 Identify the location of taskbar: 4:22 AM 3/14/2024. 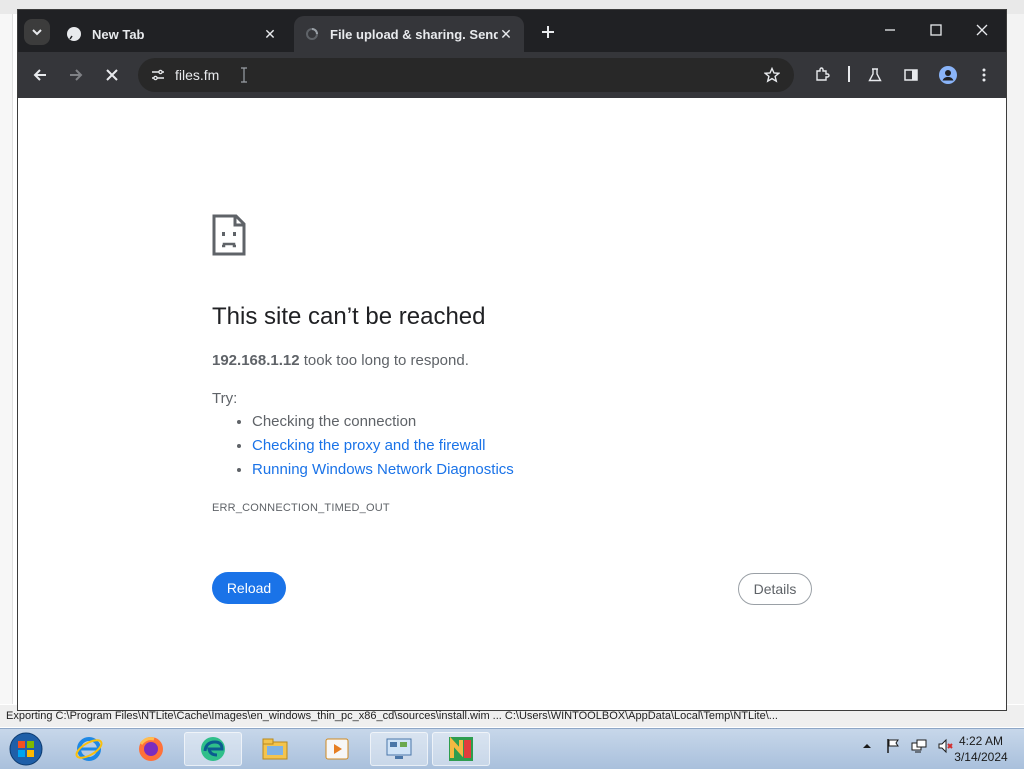
(512, 748).